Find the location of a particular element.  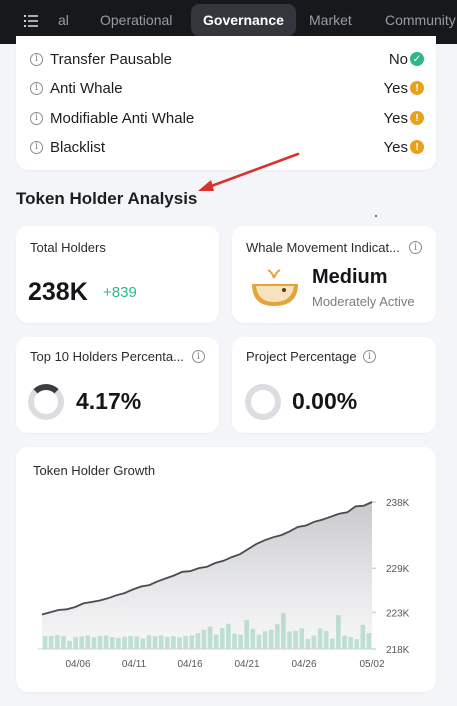

x-tick-label: 04/21 is located at coordinates (246, 664).